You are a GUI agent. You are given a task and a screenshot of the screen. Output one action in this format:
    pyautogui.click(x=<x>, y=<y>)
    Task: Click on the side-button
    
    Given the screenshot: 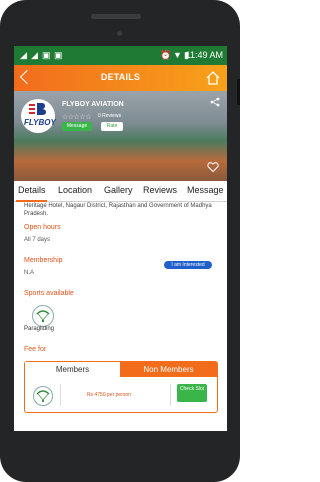 What is the action you would take?
    pyautogui.click(x=238, y=92)
    